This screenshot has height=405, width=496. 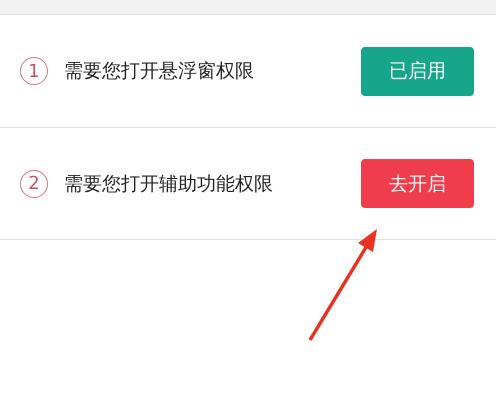 I want to click on step-number: 2, so click(x=34, y=184).